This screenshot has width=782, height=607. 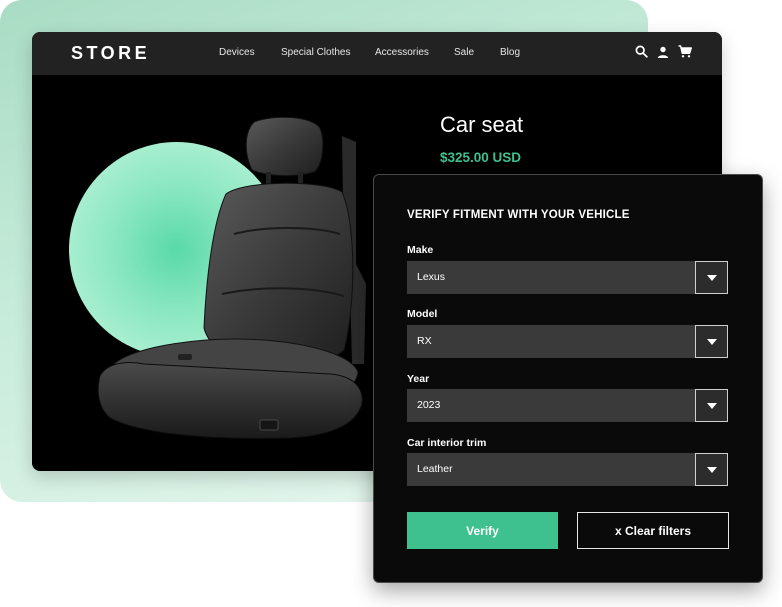 What do you see at coordinates (424, 341) in the screenshot?
I see `model-value: RX` at bounding box center [424, 341].